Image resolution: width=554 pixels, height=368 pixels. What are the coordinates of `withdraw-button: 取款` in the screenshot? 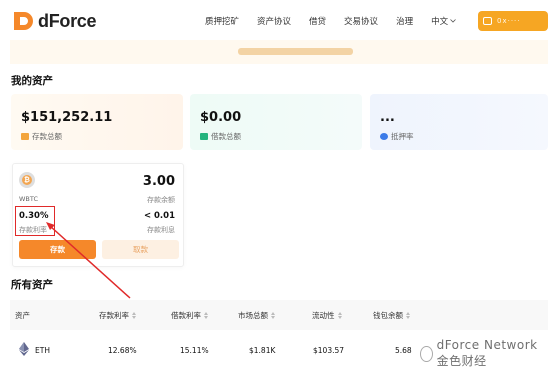 It's located at (140, 249).